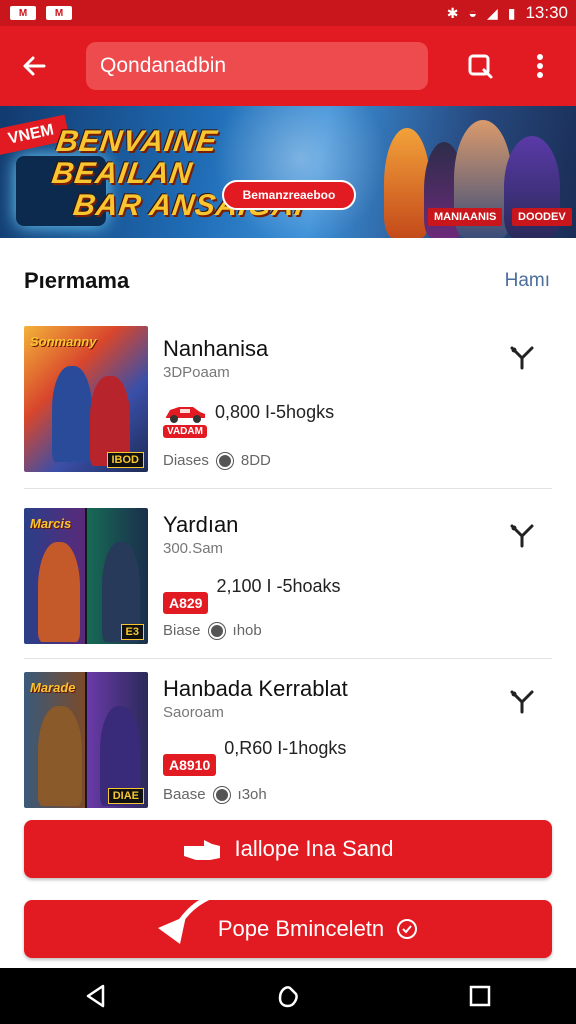  What do you see at coordinates (186, 603) in the screenshot?
I see `price-badge: A829` at bounding box center [186, 603].